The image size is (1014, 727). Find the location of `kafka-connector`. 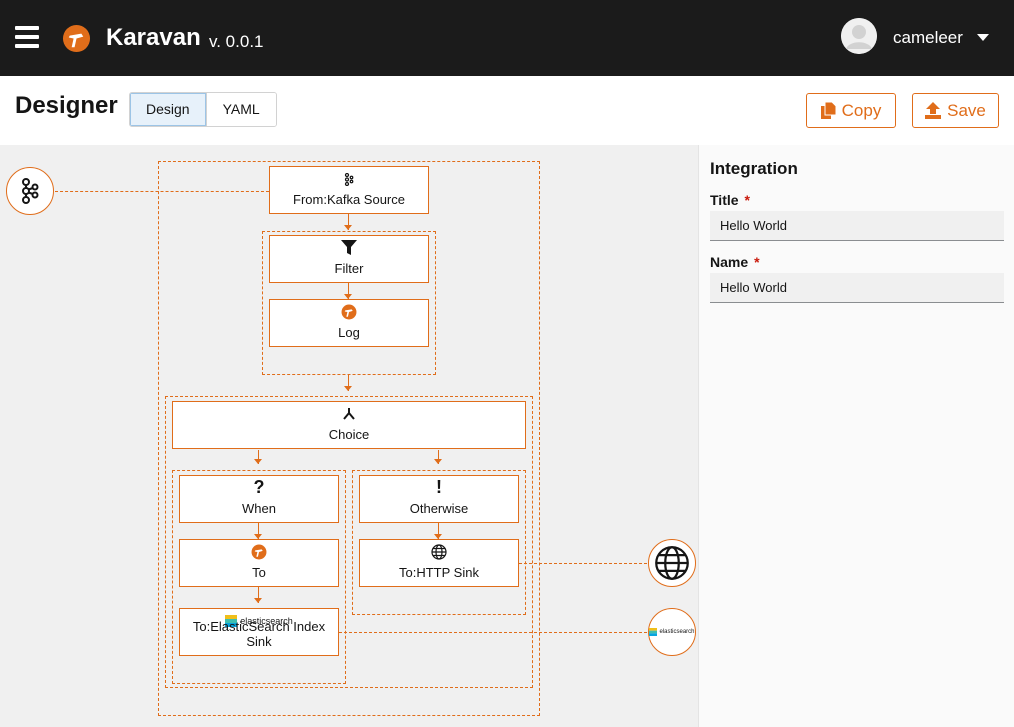

kafka-connector is located at coordinates (162, 191).